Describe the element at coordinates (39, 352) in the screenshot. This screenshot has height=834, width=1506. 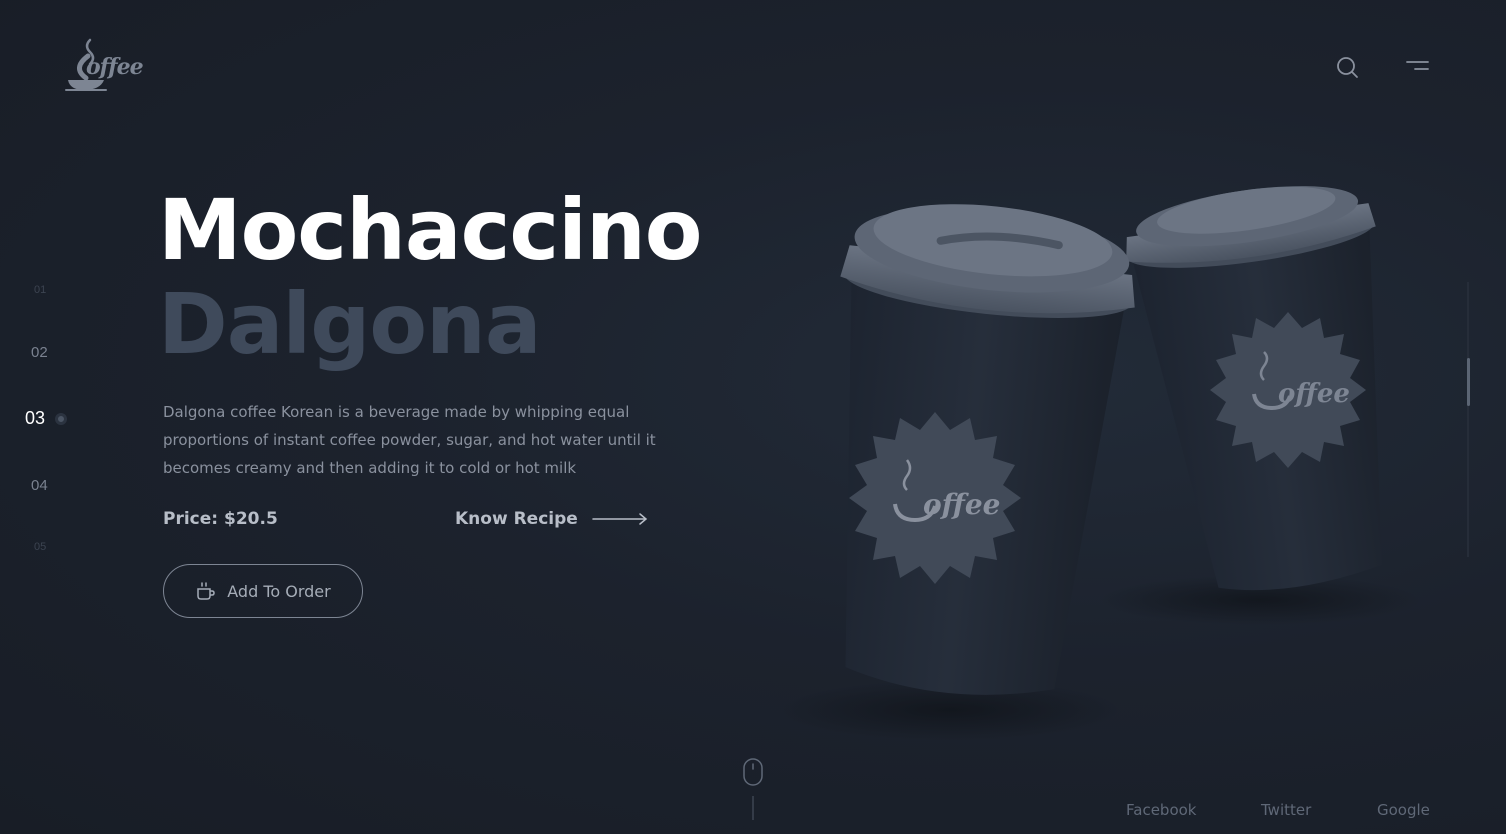
I see `step-02: 02` at that location.